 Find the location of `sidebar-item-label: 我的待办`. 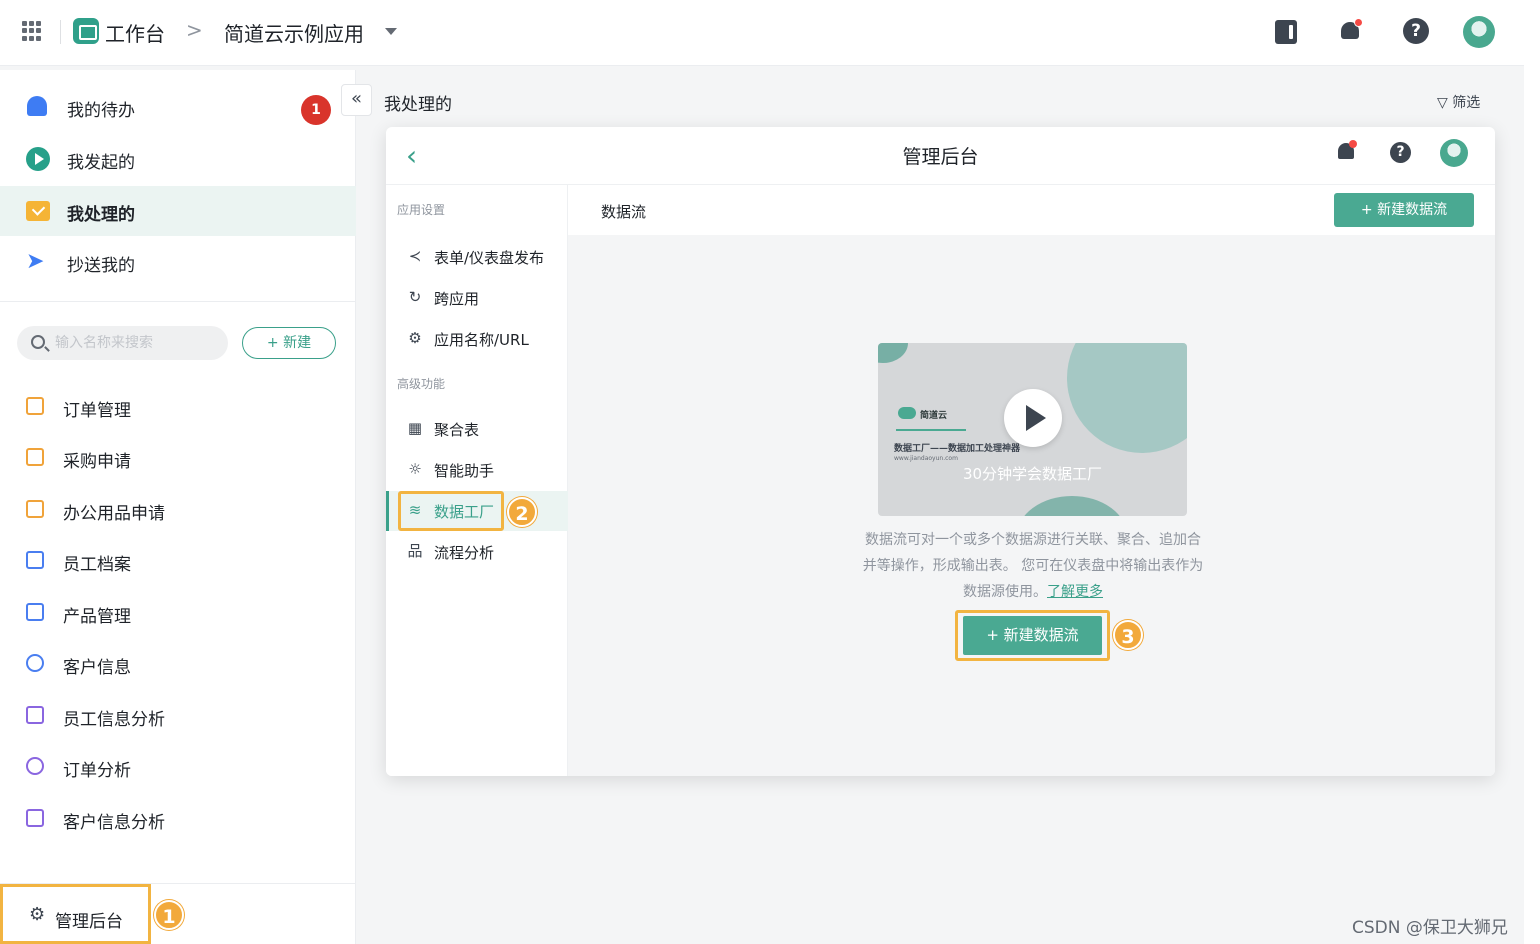

sidebar-item-label: 我的待办 is located at coordinates (101, 111).